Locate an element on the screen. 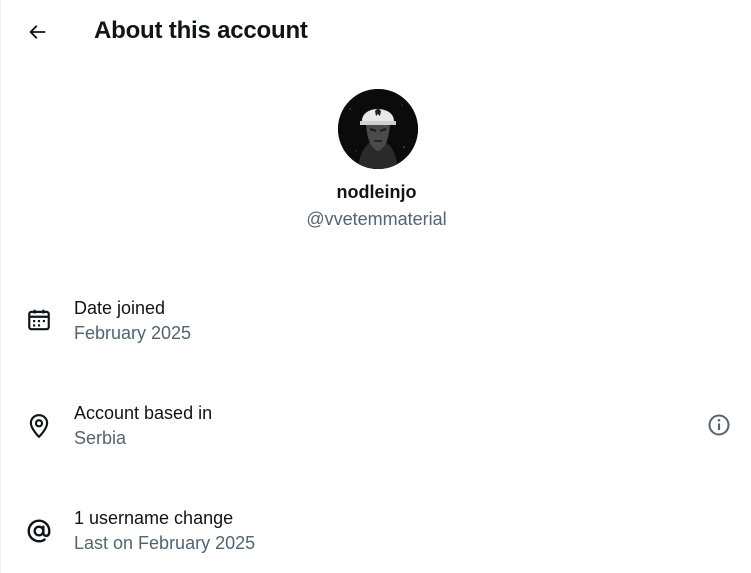 The height and width of the screenshot is (573, 751). account-based-in-row: Account based in Serbia is located at coordinates (376, 431).